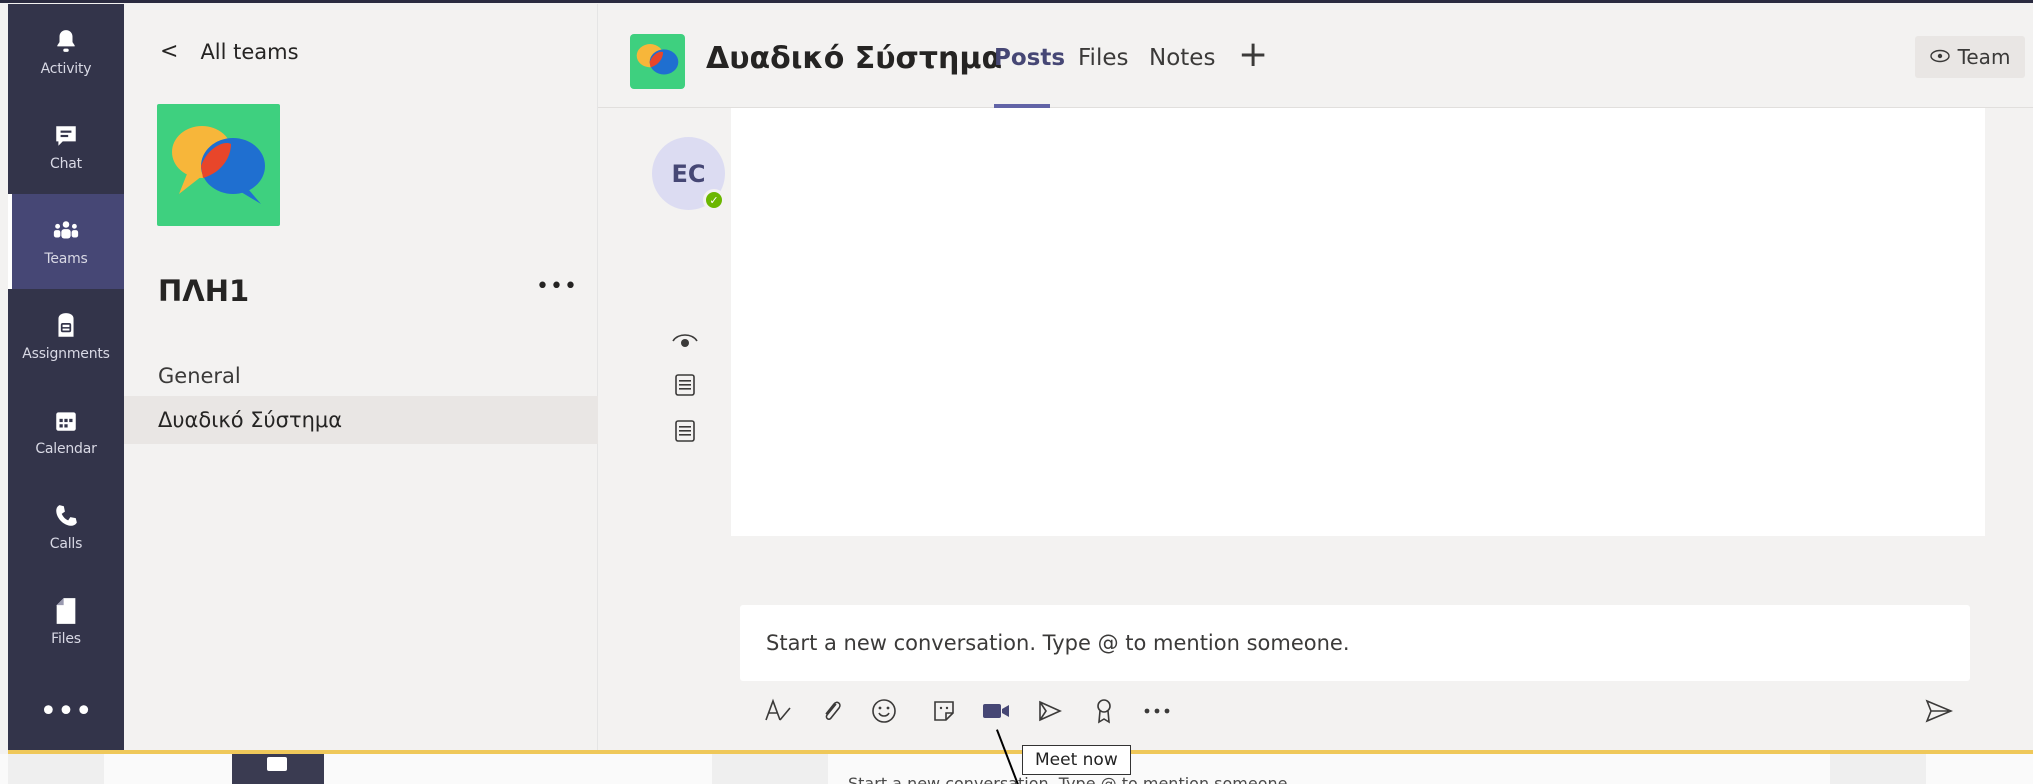 This screenshot has height=784, width=2033. I want to click on rail-label-assignments: Assignments, so click(66, 353).